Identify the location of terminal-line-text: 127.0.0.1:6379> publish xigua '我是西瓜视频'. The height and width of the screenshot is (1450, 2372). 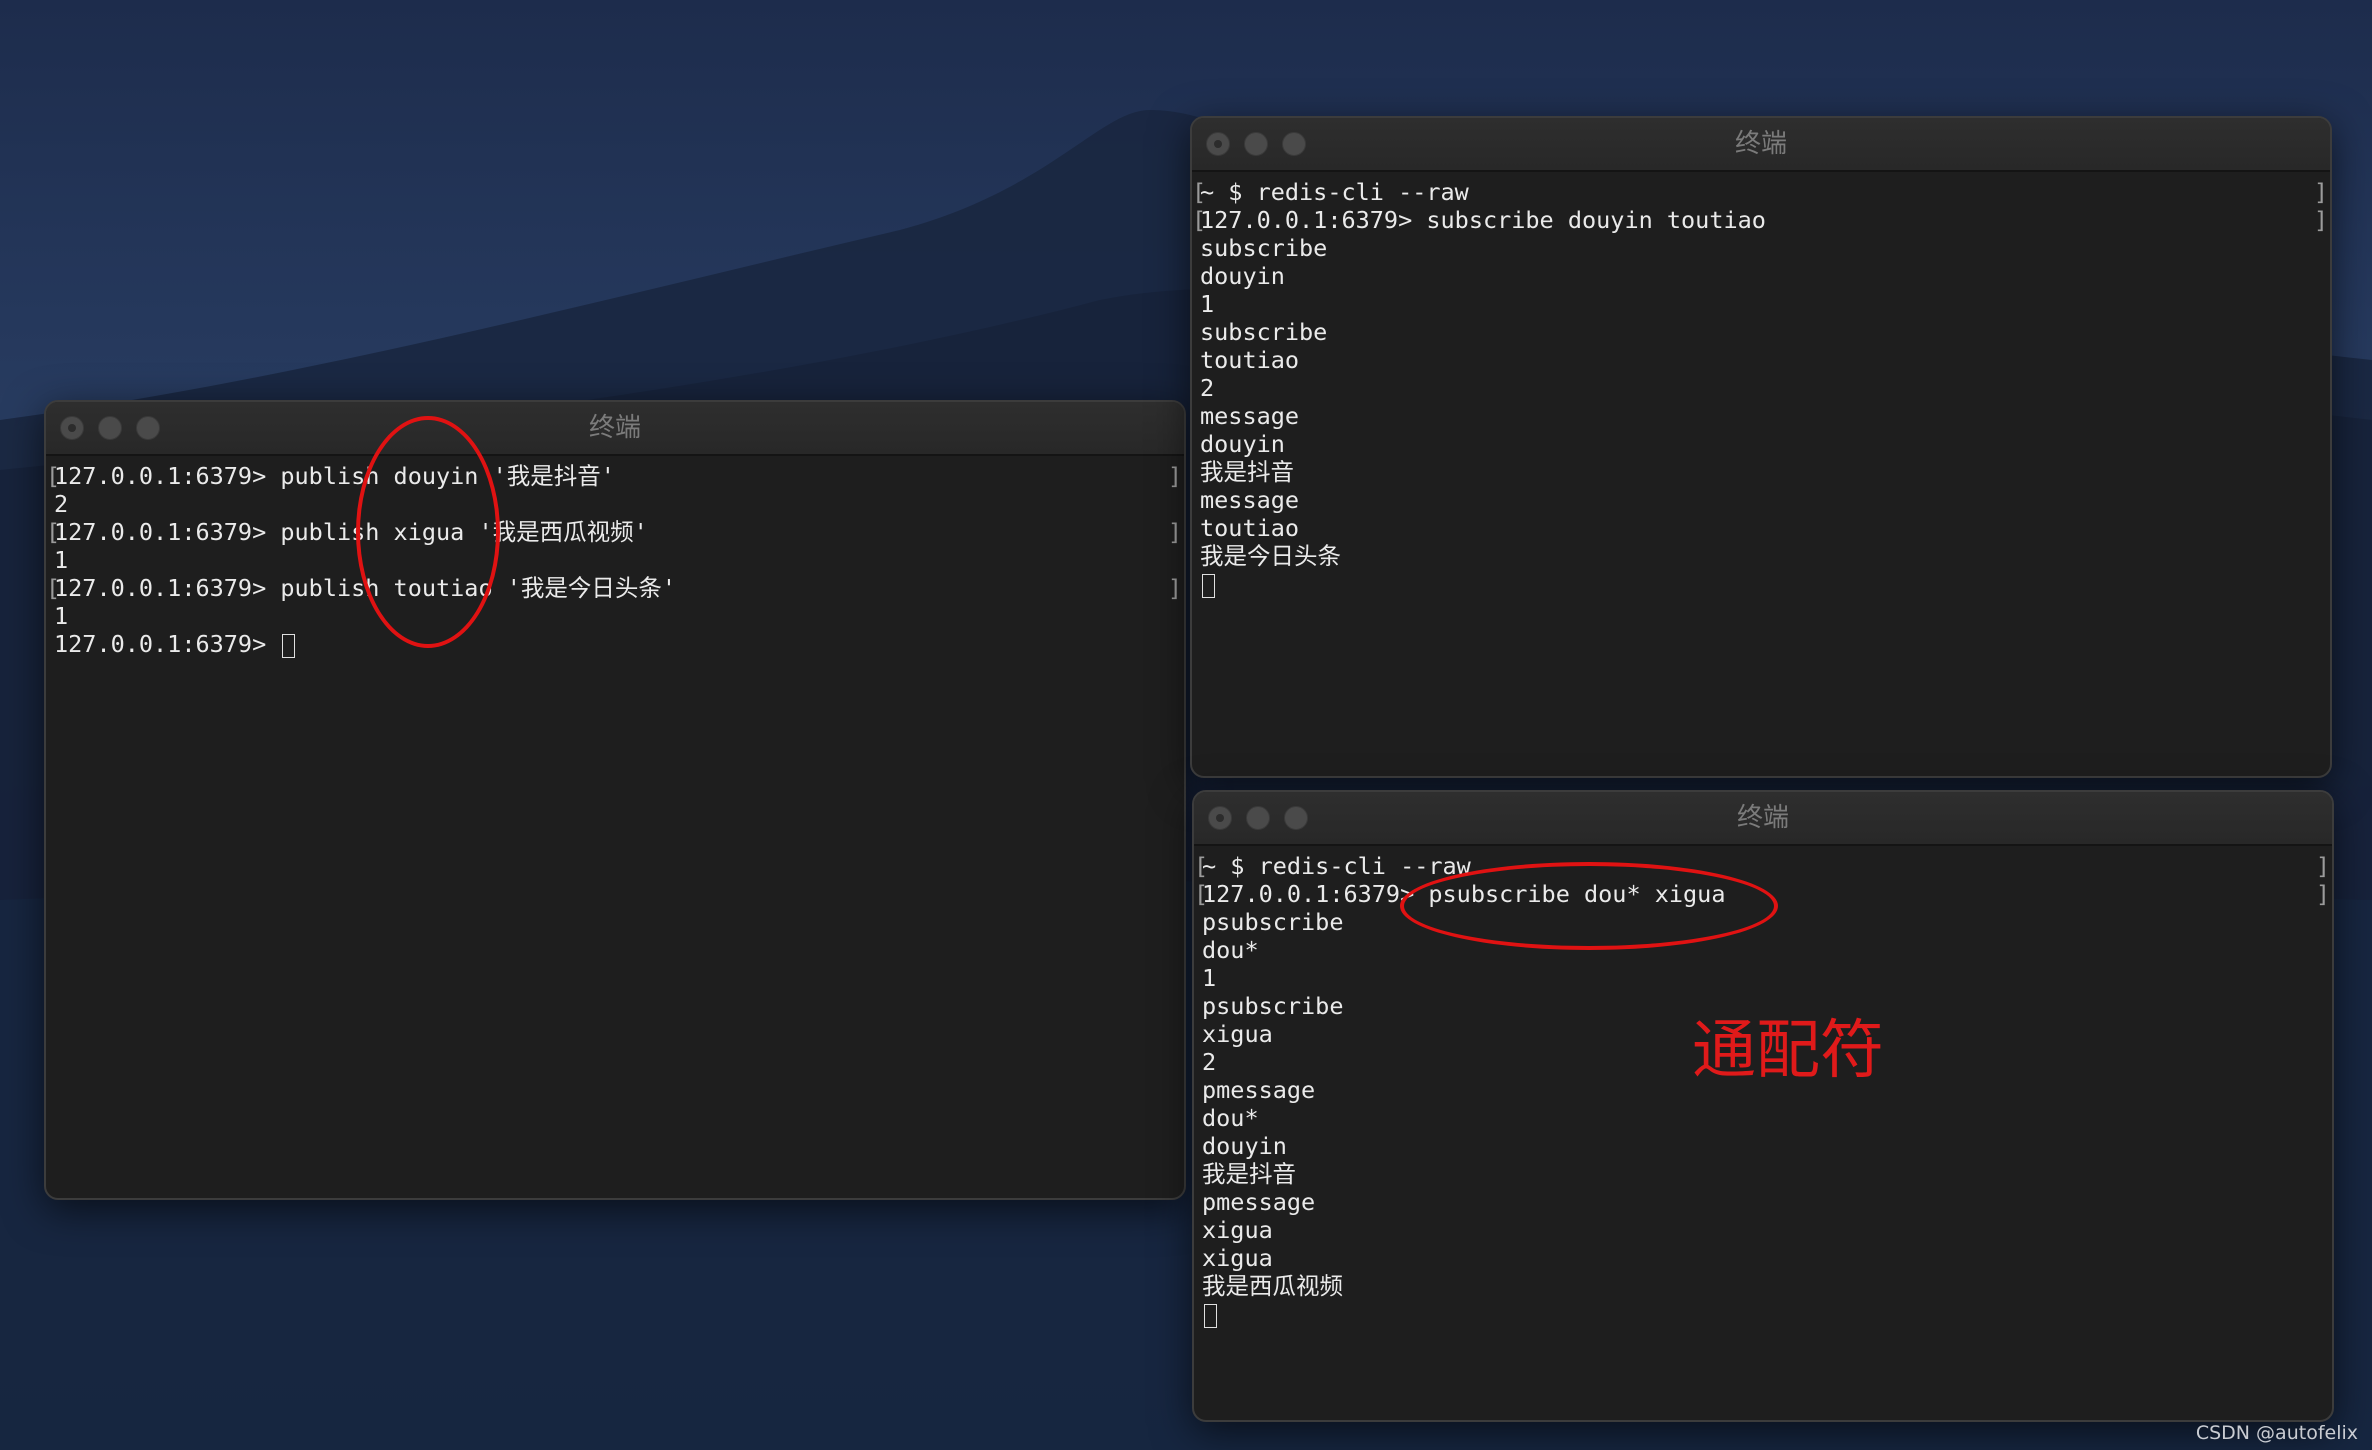
(351, 532).